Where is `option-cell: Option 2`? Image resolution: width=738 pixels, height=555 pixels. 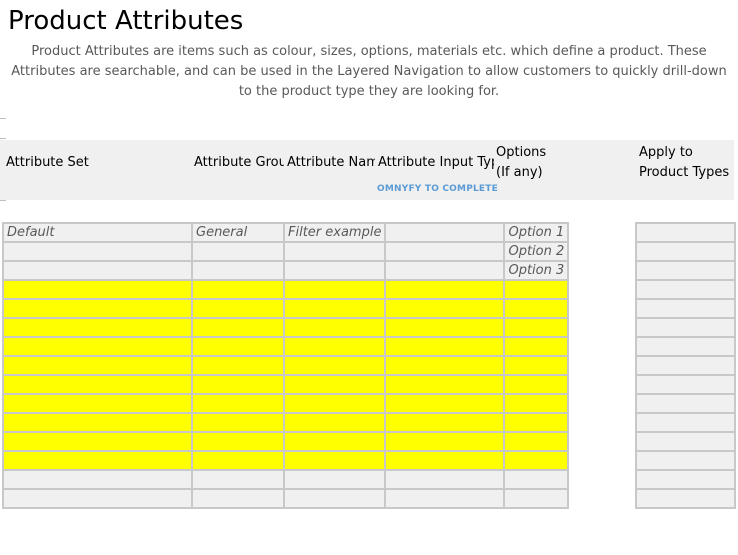 option-cell: Option 2 is located at coordinates (536, 251).